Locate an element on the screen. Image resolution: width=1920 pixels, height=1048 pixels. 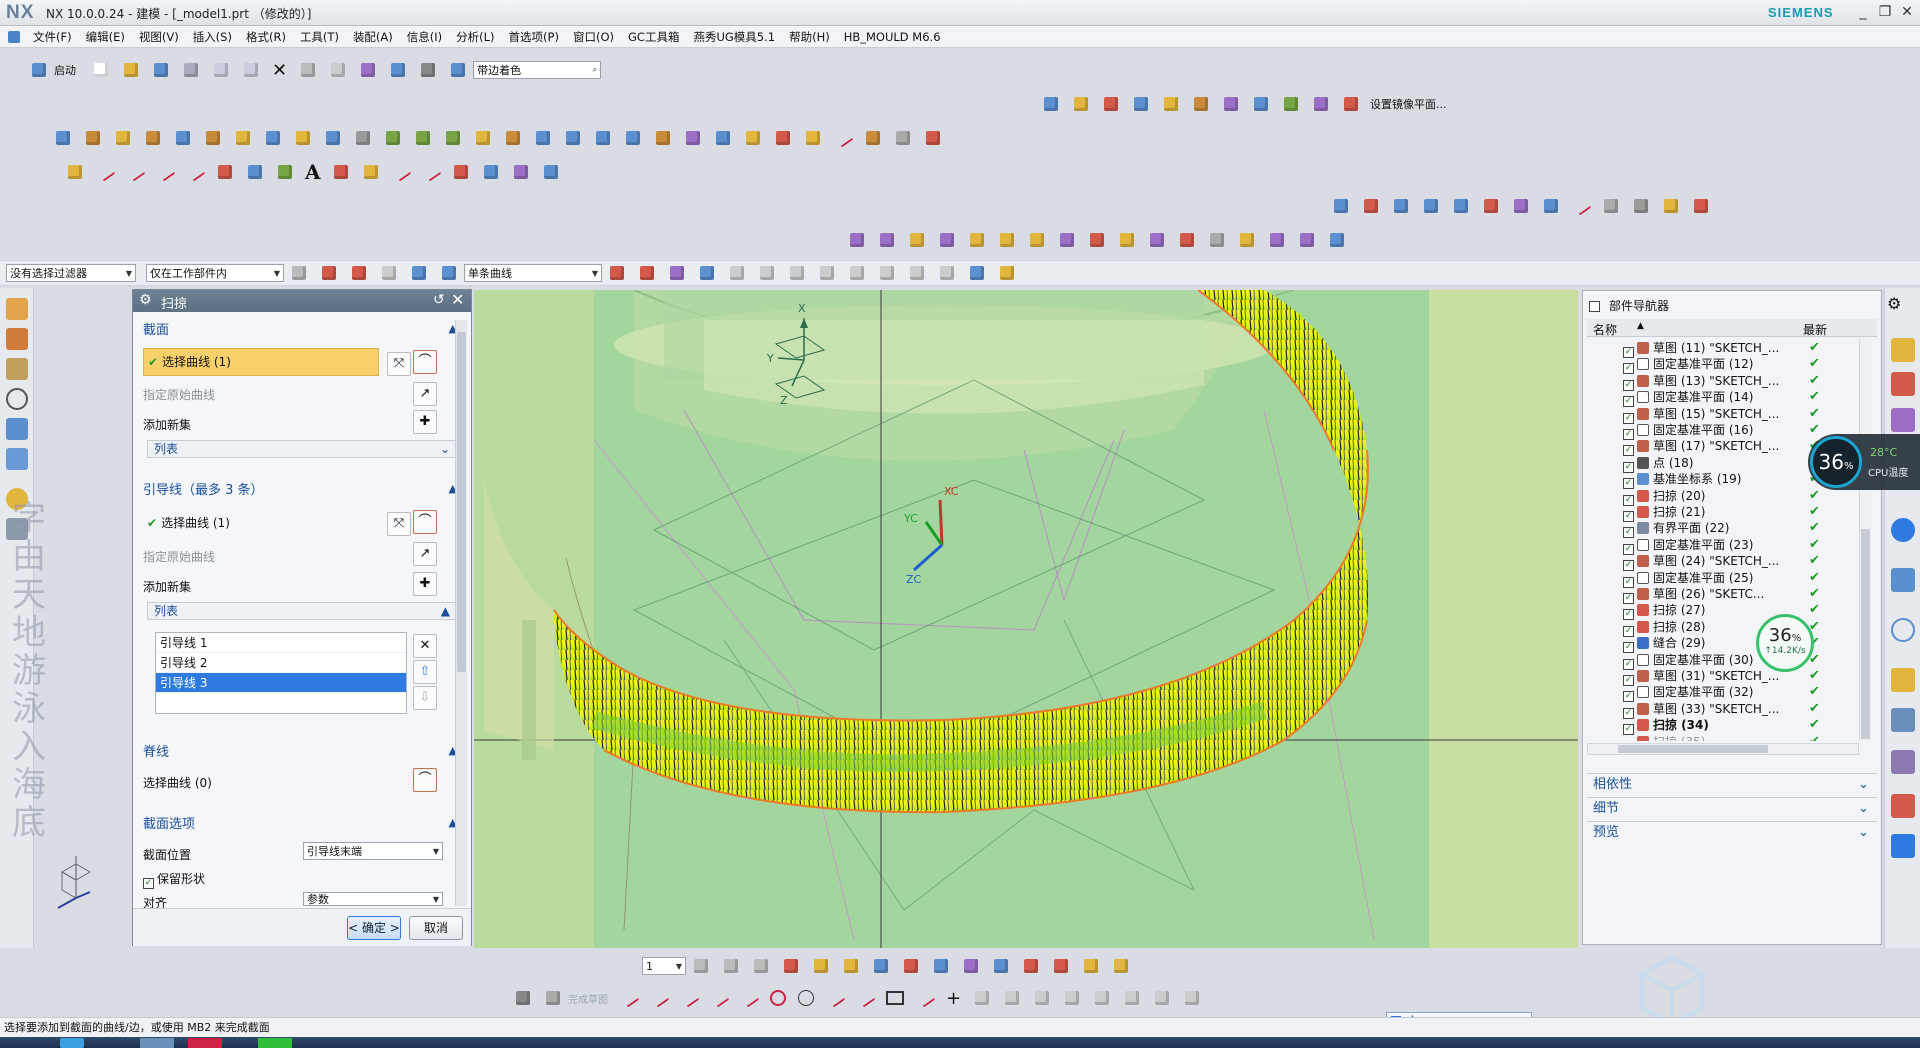
bridge-curve-icon is located at coordinates (371, 172).